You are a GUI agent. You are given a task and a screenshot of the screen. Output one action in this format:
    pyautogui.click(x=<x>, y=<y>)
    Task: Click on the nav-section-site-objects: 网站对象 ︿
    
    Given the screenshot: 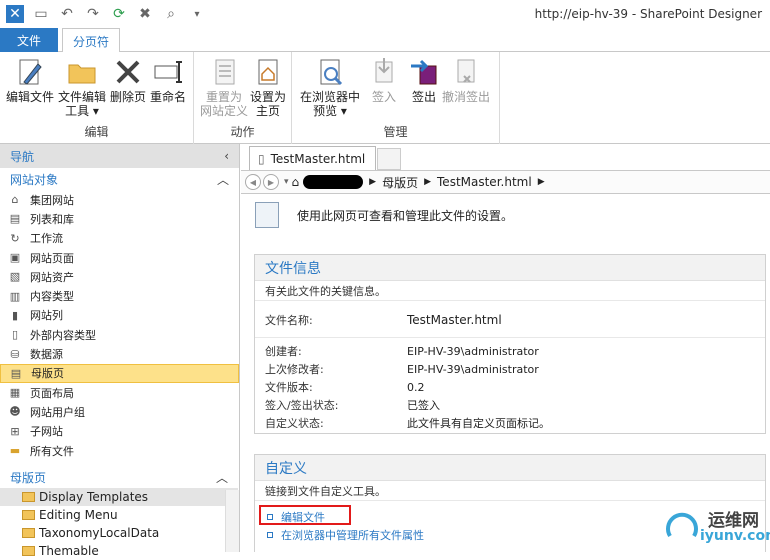 What is the action you would take?
    pyautogui.click(x=119, y=179)
    